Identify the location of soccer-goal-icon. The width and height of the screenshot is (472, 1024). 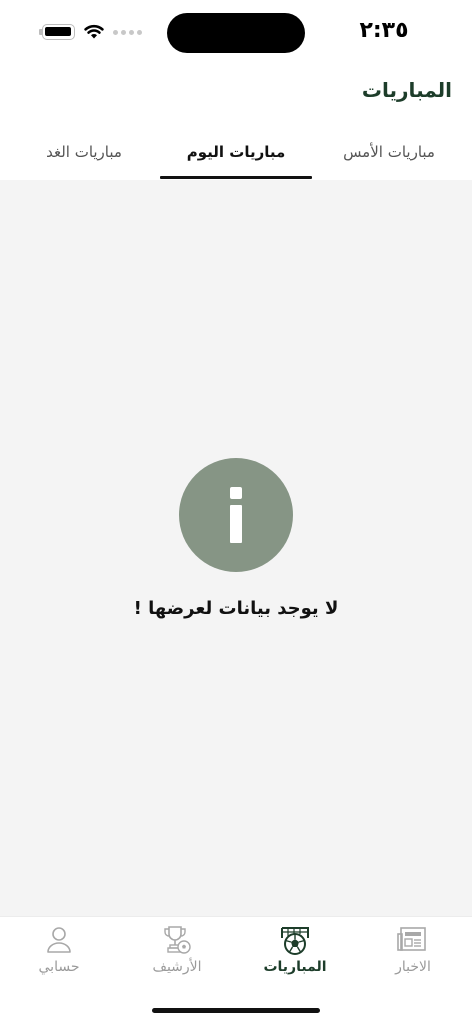
(295, 941).